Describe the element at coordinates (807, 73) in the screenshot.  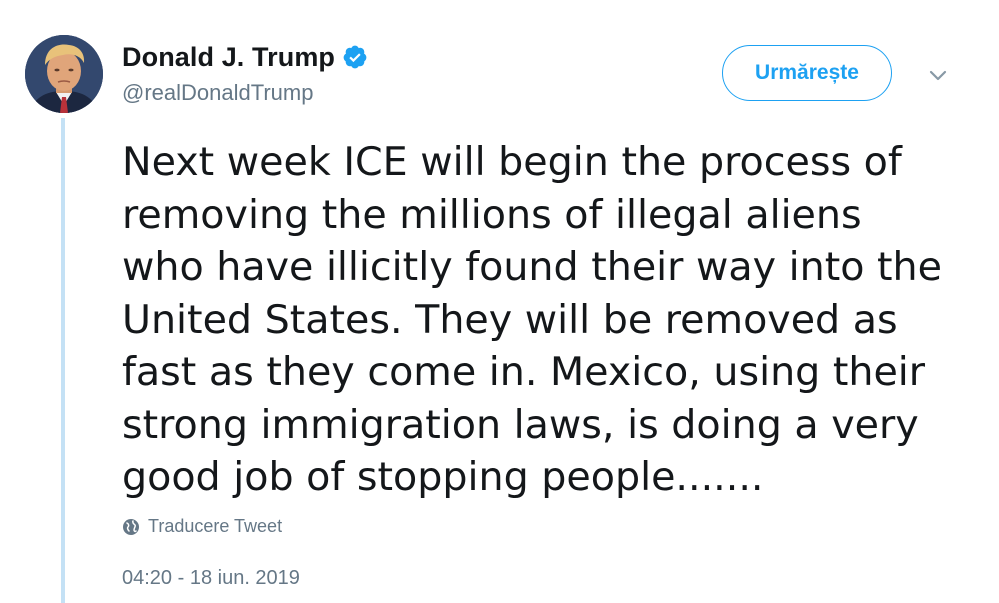
I see `follow-button: Urmărește` at that location.